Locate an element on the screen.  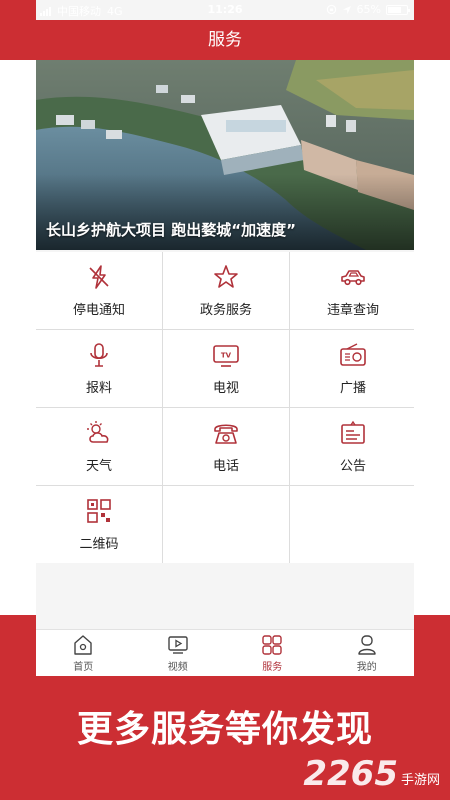
car-icon is located at coordinates (353, 278).